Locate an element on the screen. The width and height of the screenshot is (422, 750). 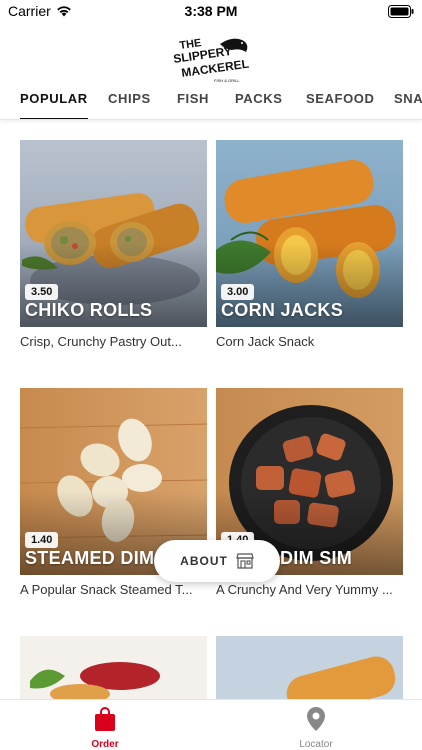
about-button: ABOUT is located at coordinates (217, 561).